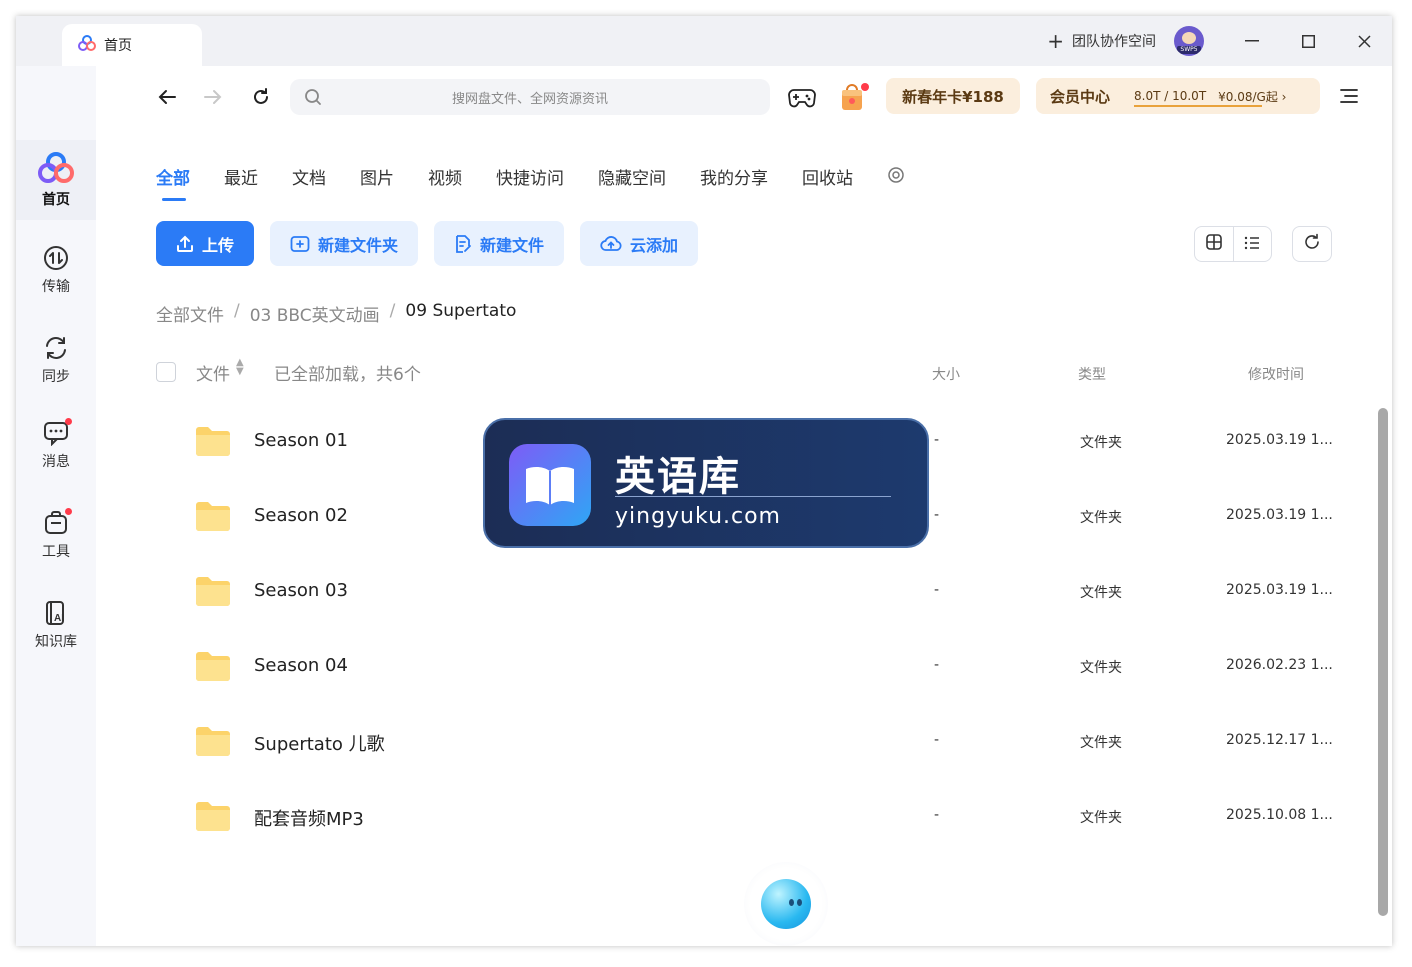  What do you see at coordinates (56, 200) in the screenshot?
I see `sidebar-item-label: 首页` at bounding box center [56, 200].